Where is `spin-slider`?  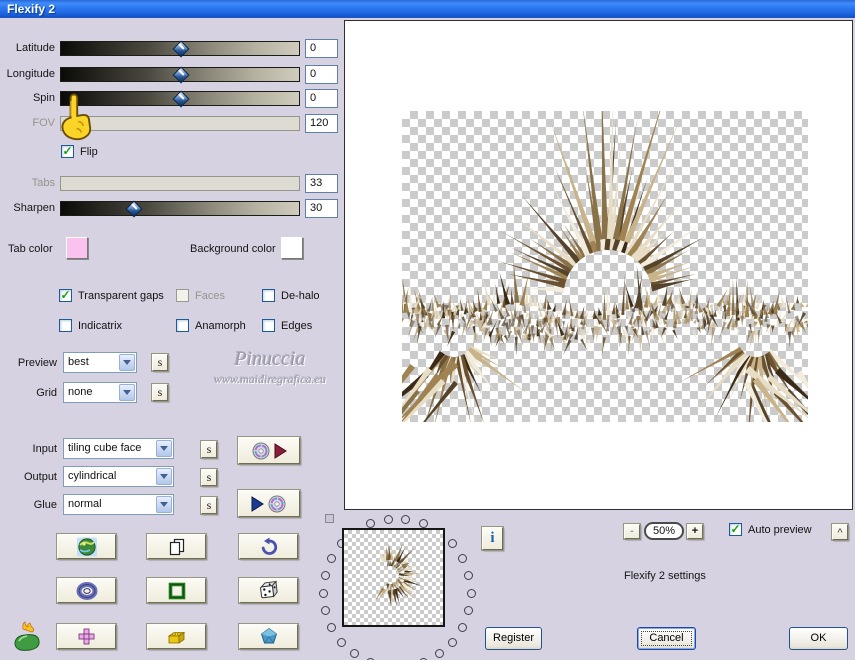 spin-slider is located at coordinates (180, 99).